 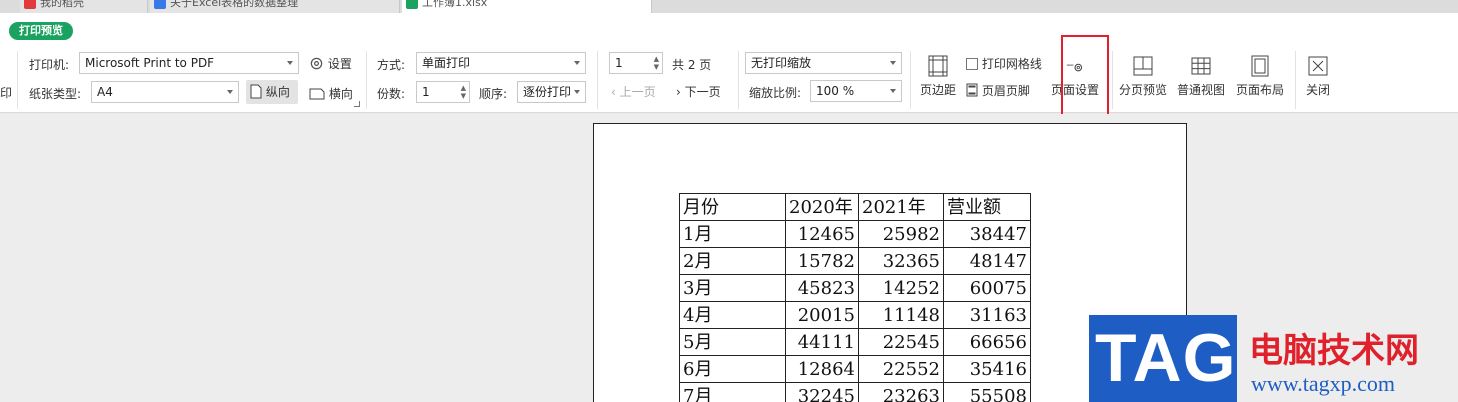 I want to click on tab-document: 关于Excel表格的数据整理, so click(x=275, y=6).